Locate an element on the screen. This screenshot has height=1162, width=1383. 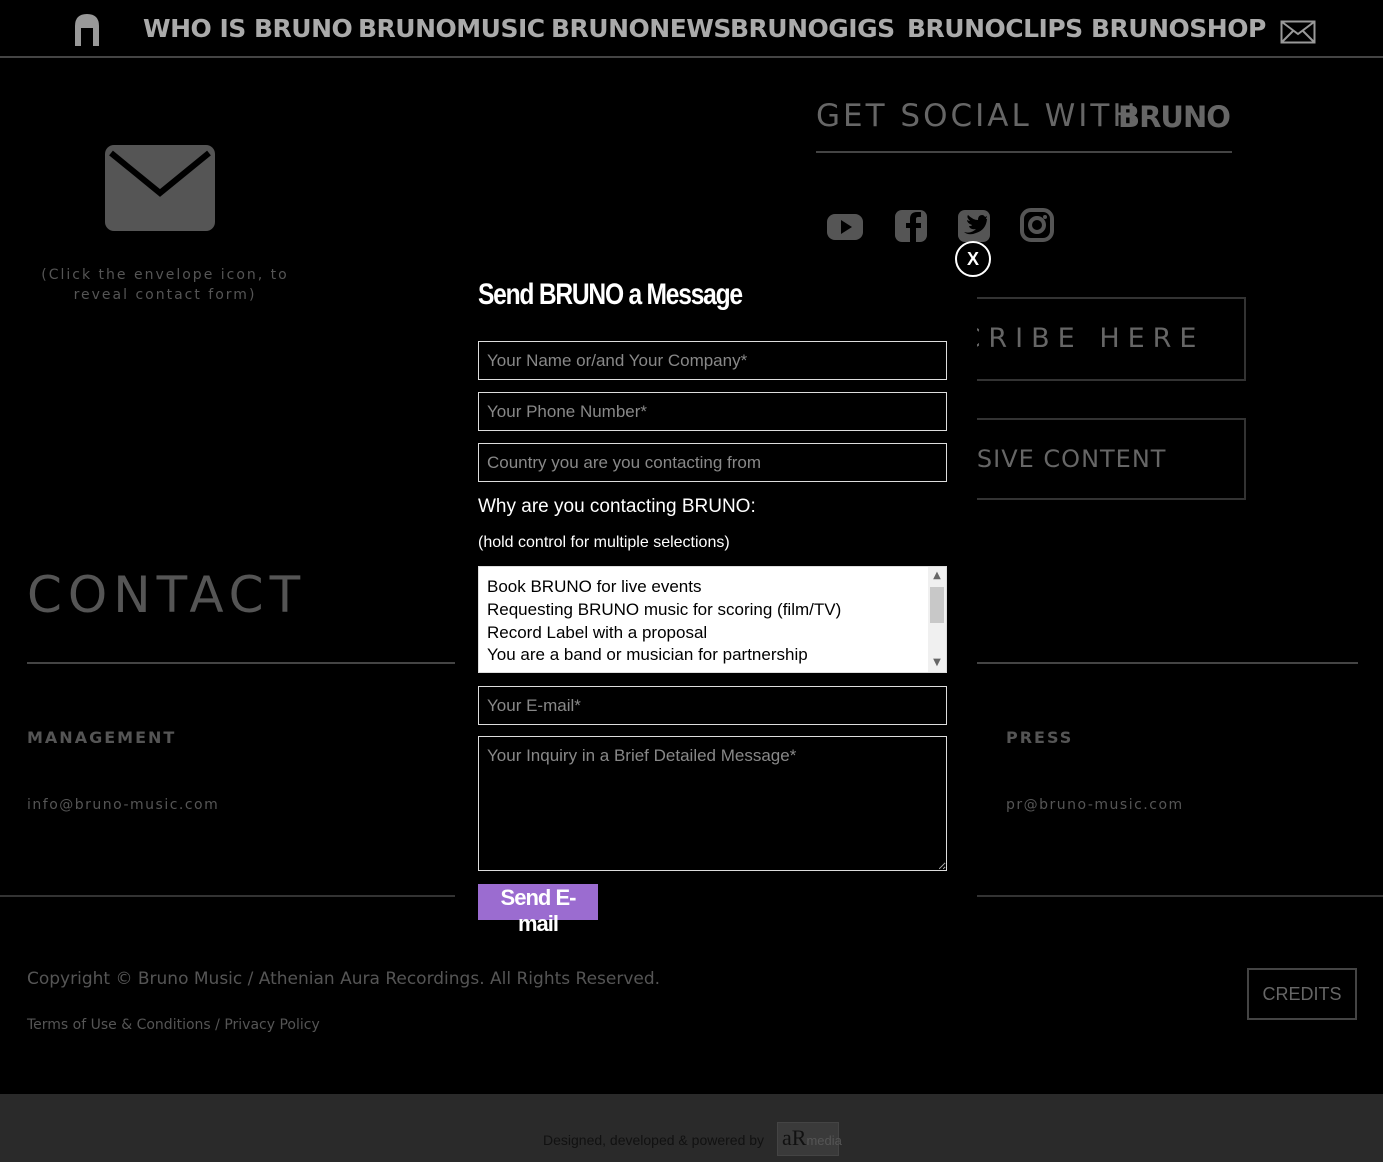
armedia-logo: aRmedia is located at coordinates (809, 1139).